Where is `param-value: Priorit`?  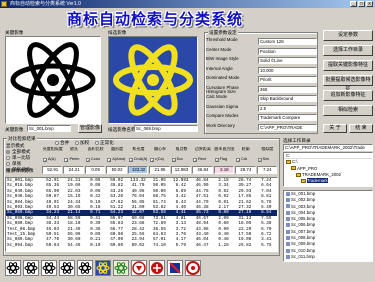 param-value: Priorit is located at coordinates (287, 79).